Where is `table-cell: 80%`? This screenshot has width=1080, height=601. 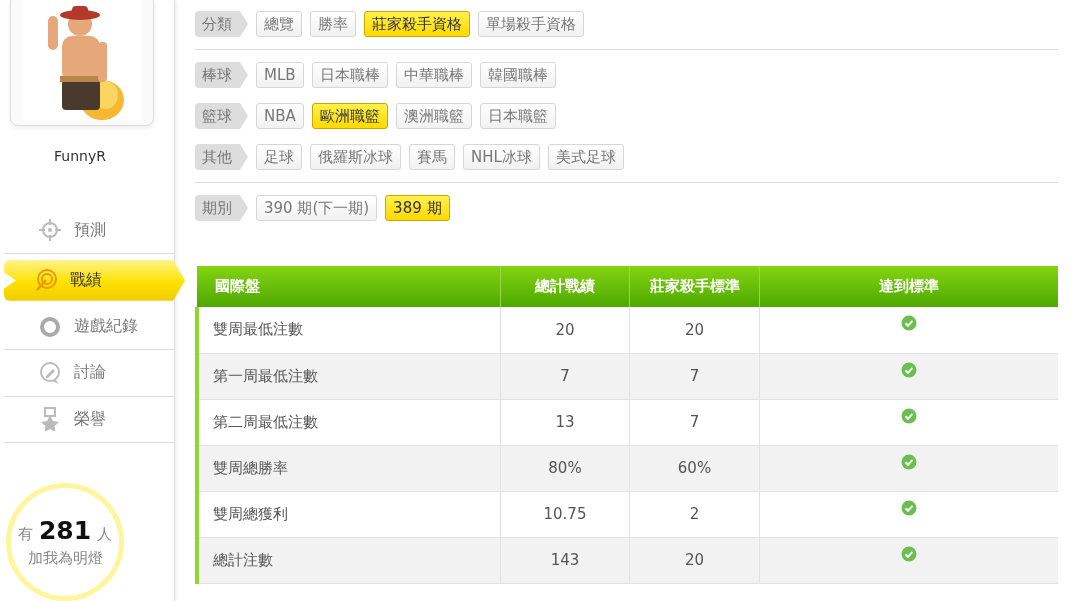
table-cell: 80% is located at coordinates (565, 468).